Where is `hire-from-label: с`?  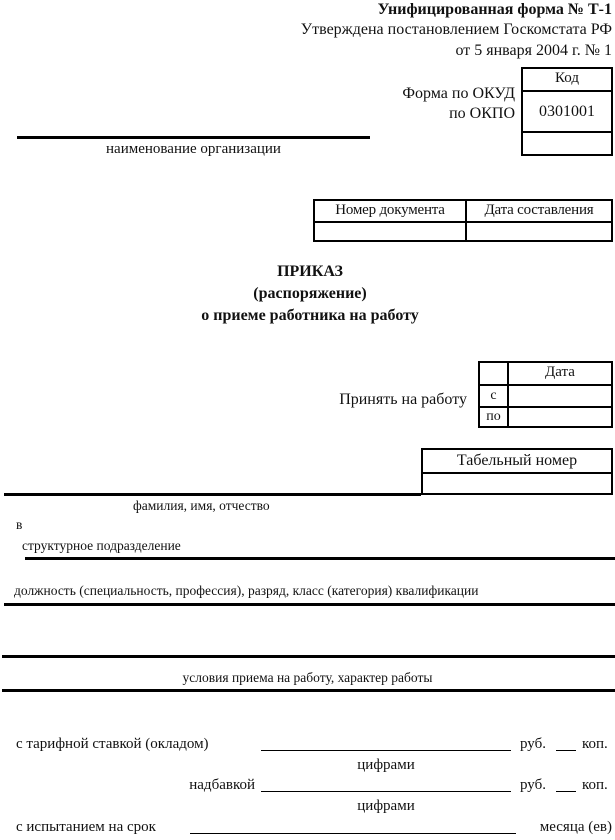 hire-from-label: с is located at coordinates (493, 395).